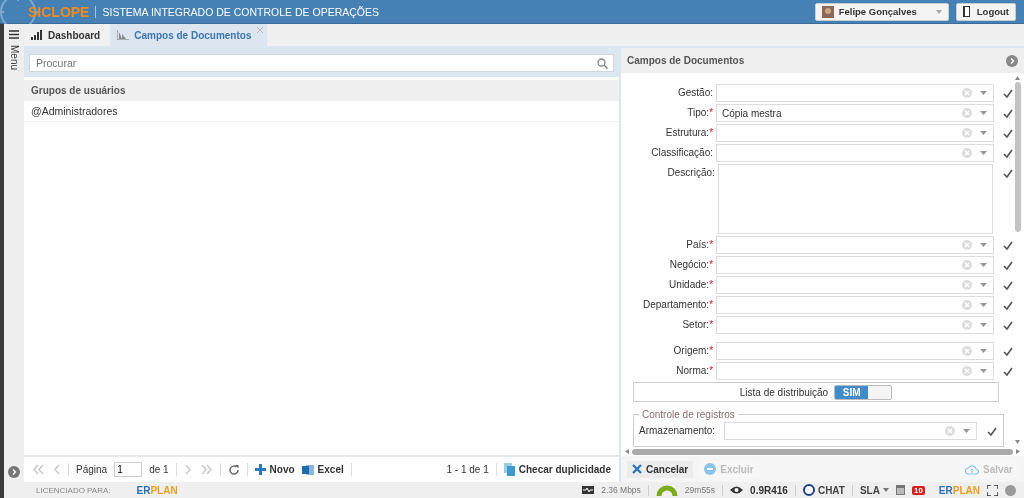 The width and height of the screenshot is (1024, 498). Describe the element at coordinates (509, 469) in the screenshot. I see `documents-icon` at that location.